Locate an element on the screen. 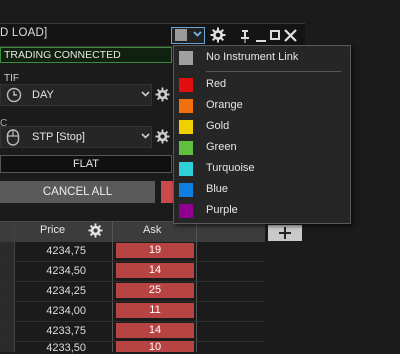 This screenshot has width=400, height=354. minimize-icon is located at coordinates (261, 41).